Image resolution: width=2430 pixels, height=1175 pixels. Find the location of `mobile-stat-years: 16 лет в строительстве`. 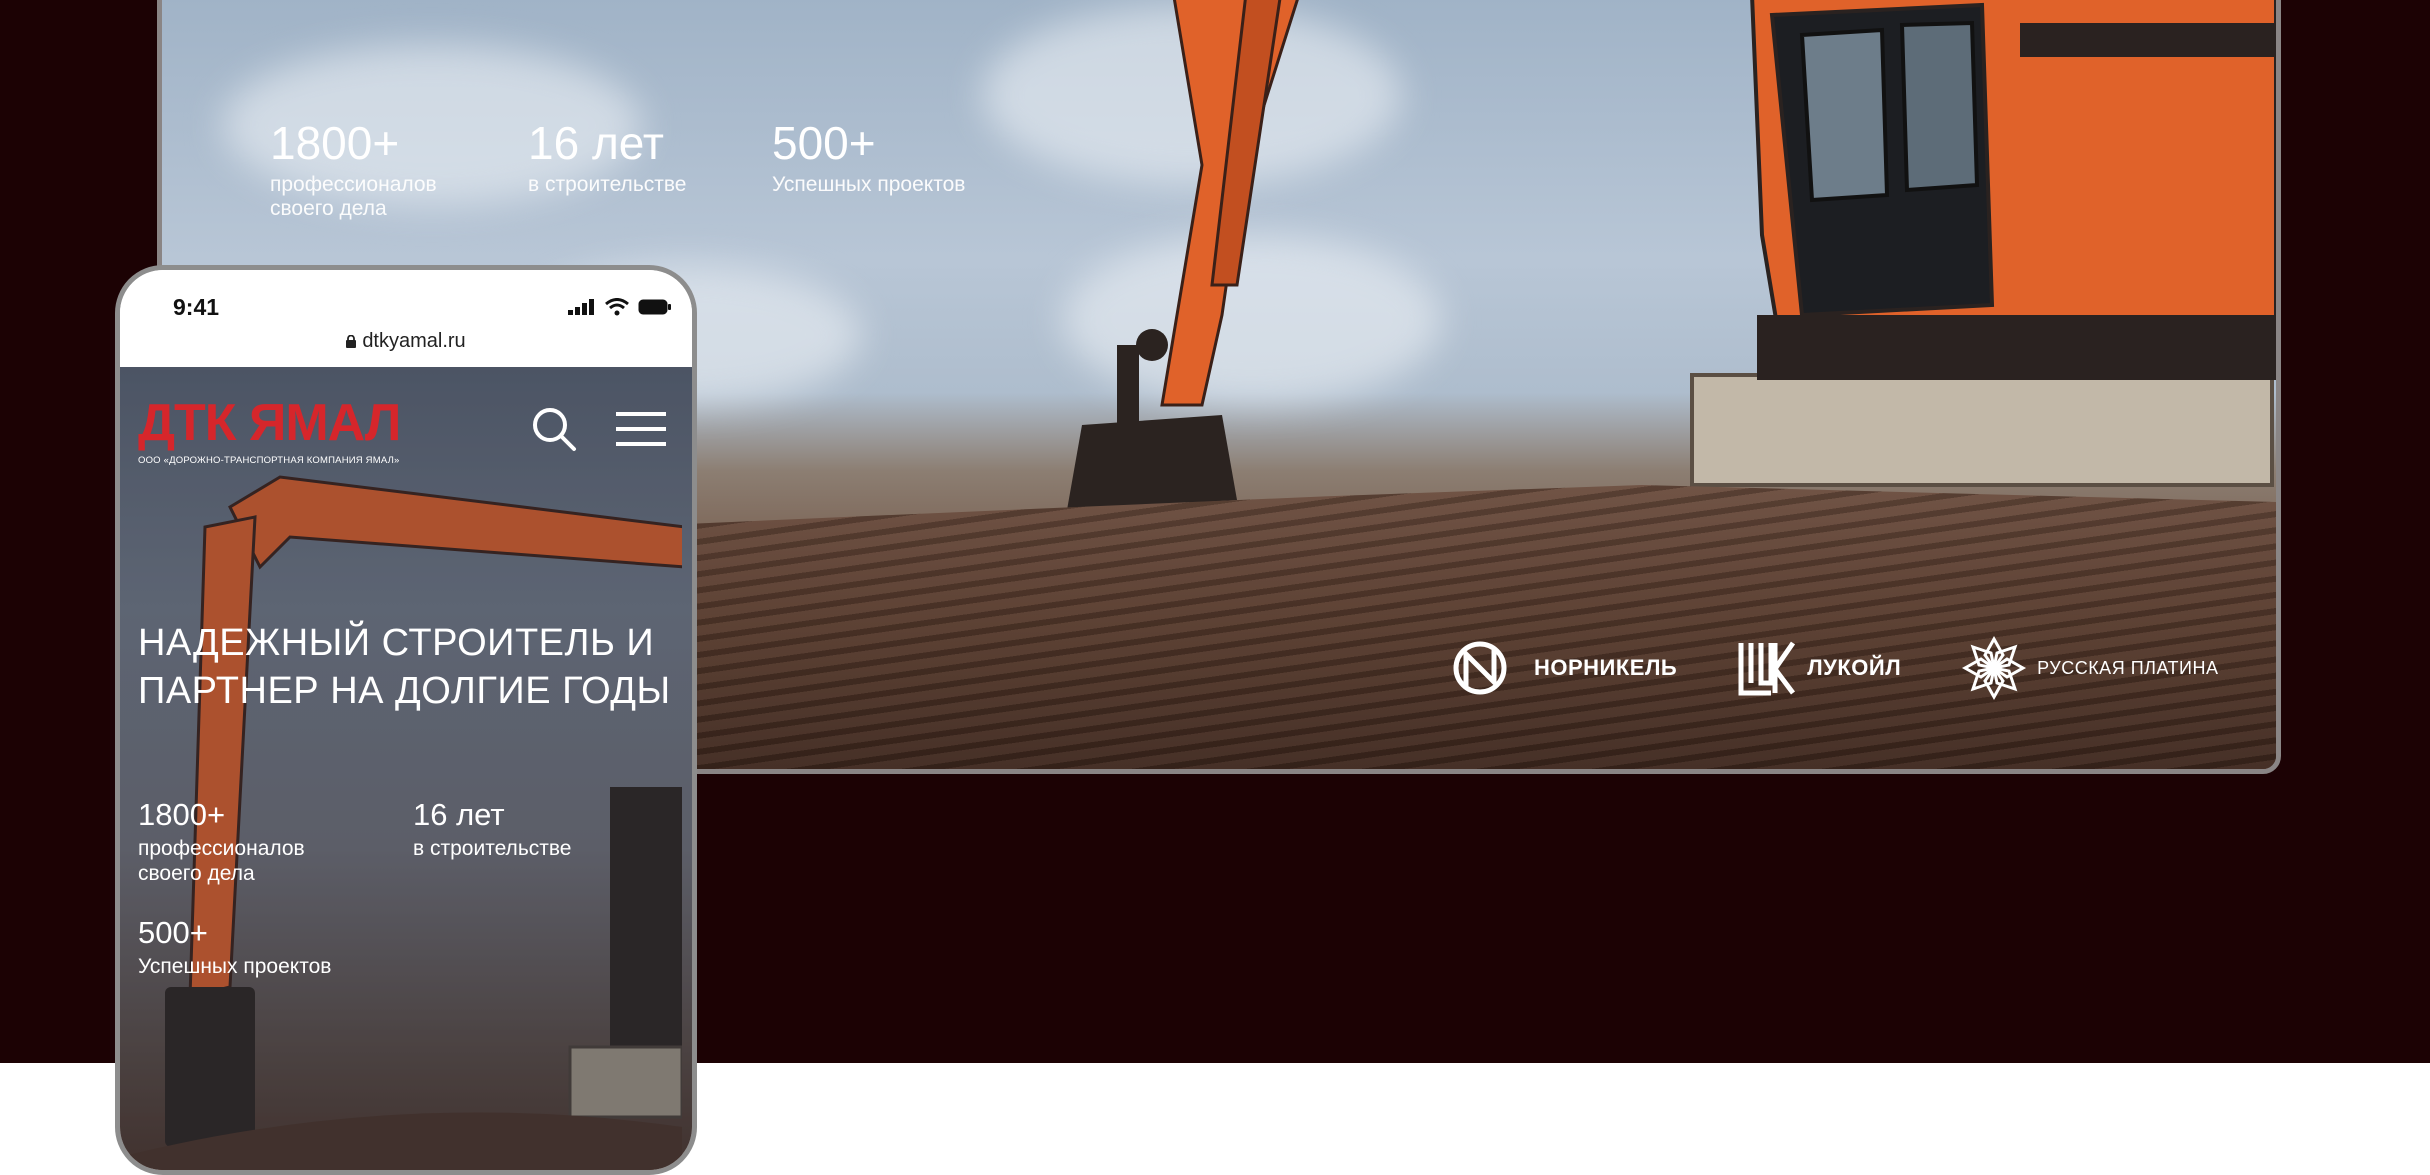

mobile-stat-years: 16 лет в строительстве is located at coordinates (492, 829).